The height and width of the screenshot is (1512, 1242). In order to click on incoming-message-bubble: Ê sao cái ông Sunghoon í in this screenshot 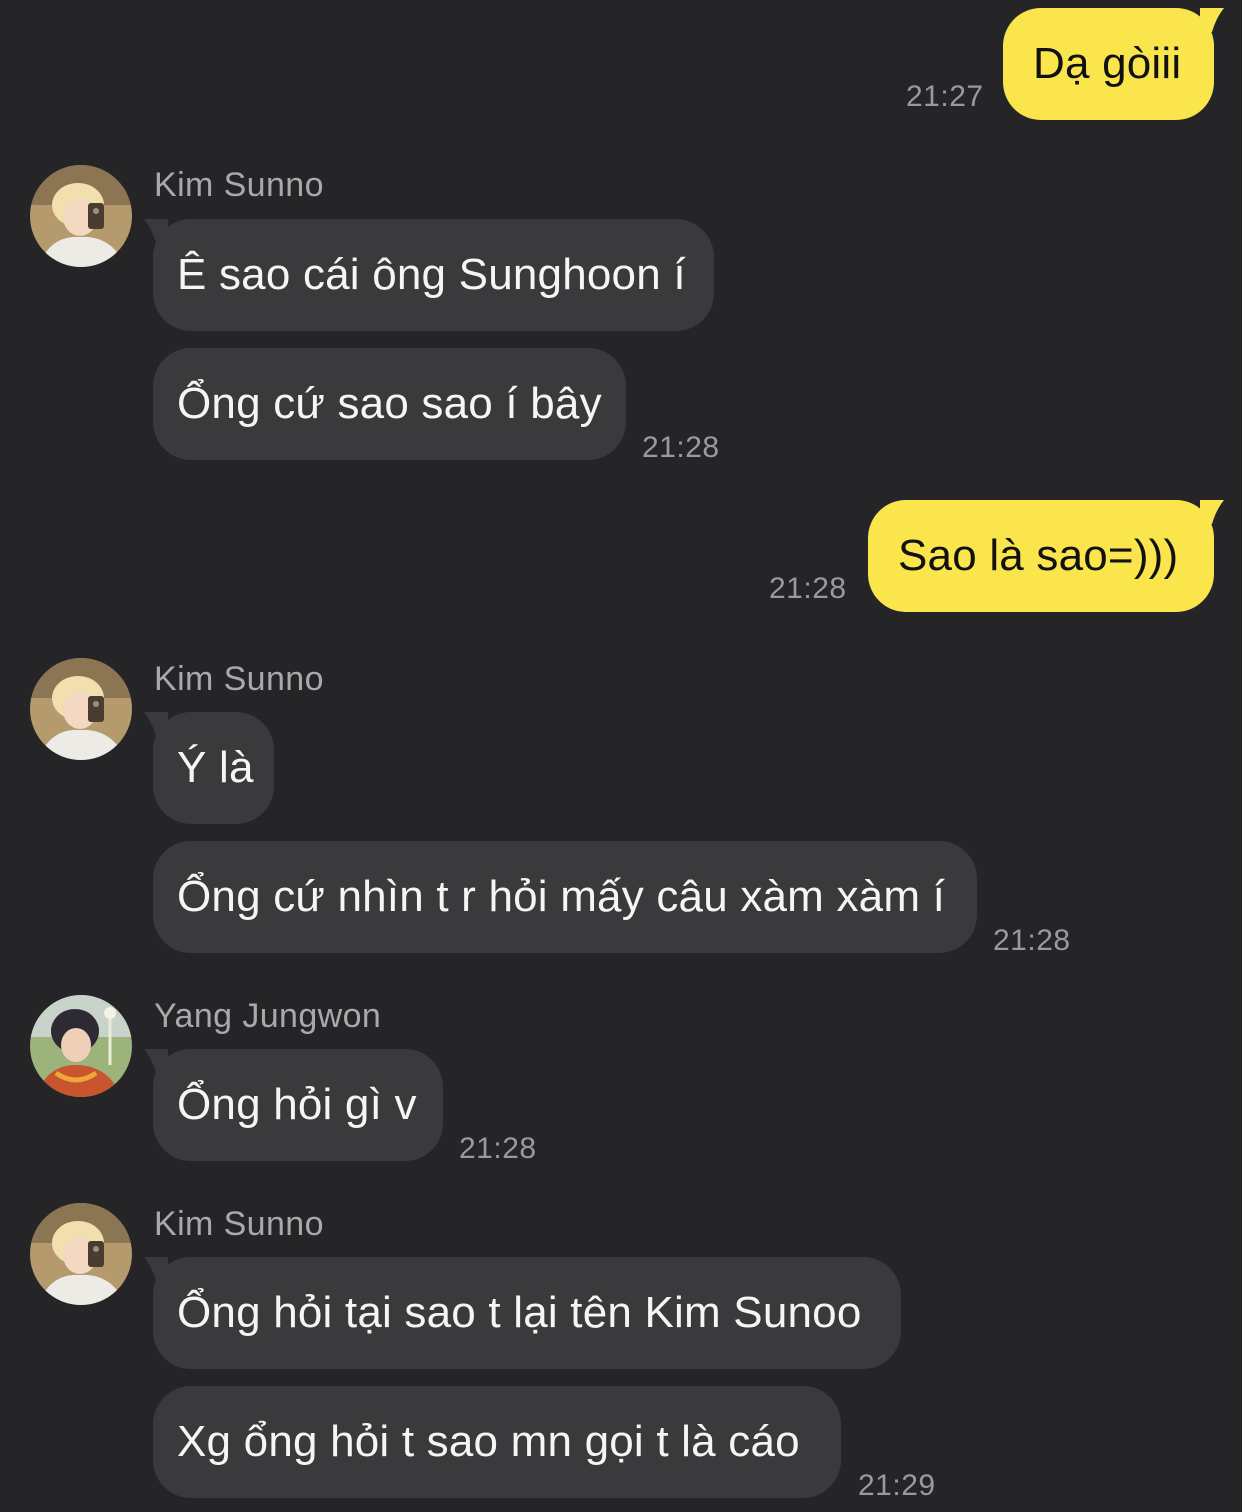, I will do `click(433, 275)`.